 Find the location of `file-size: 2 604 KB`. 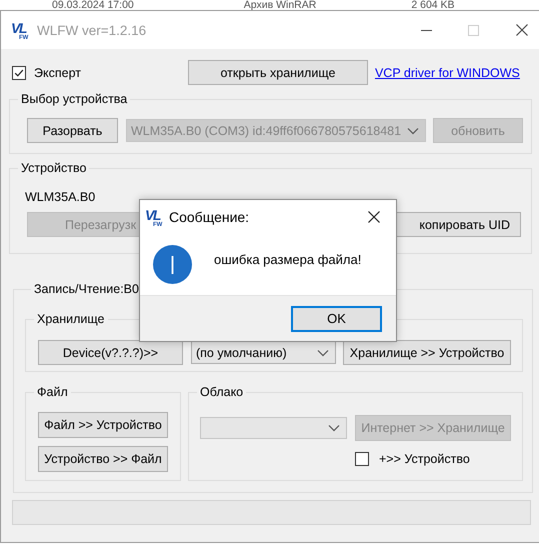

file-size: 2 604 KB is located at coordinates (433, 5).